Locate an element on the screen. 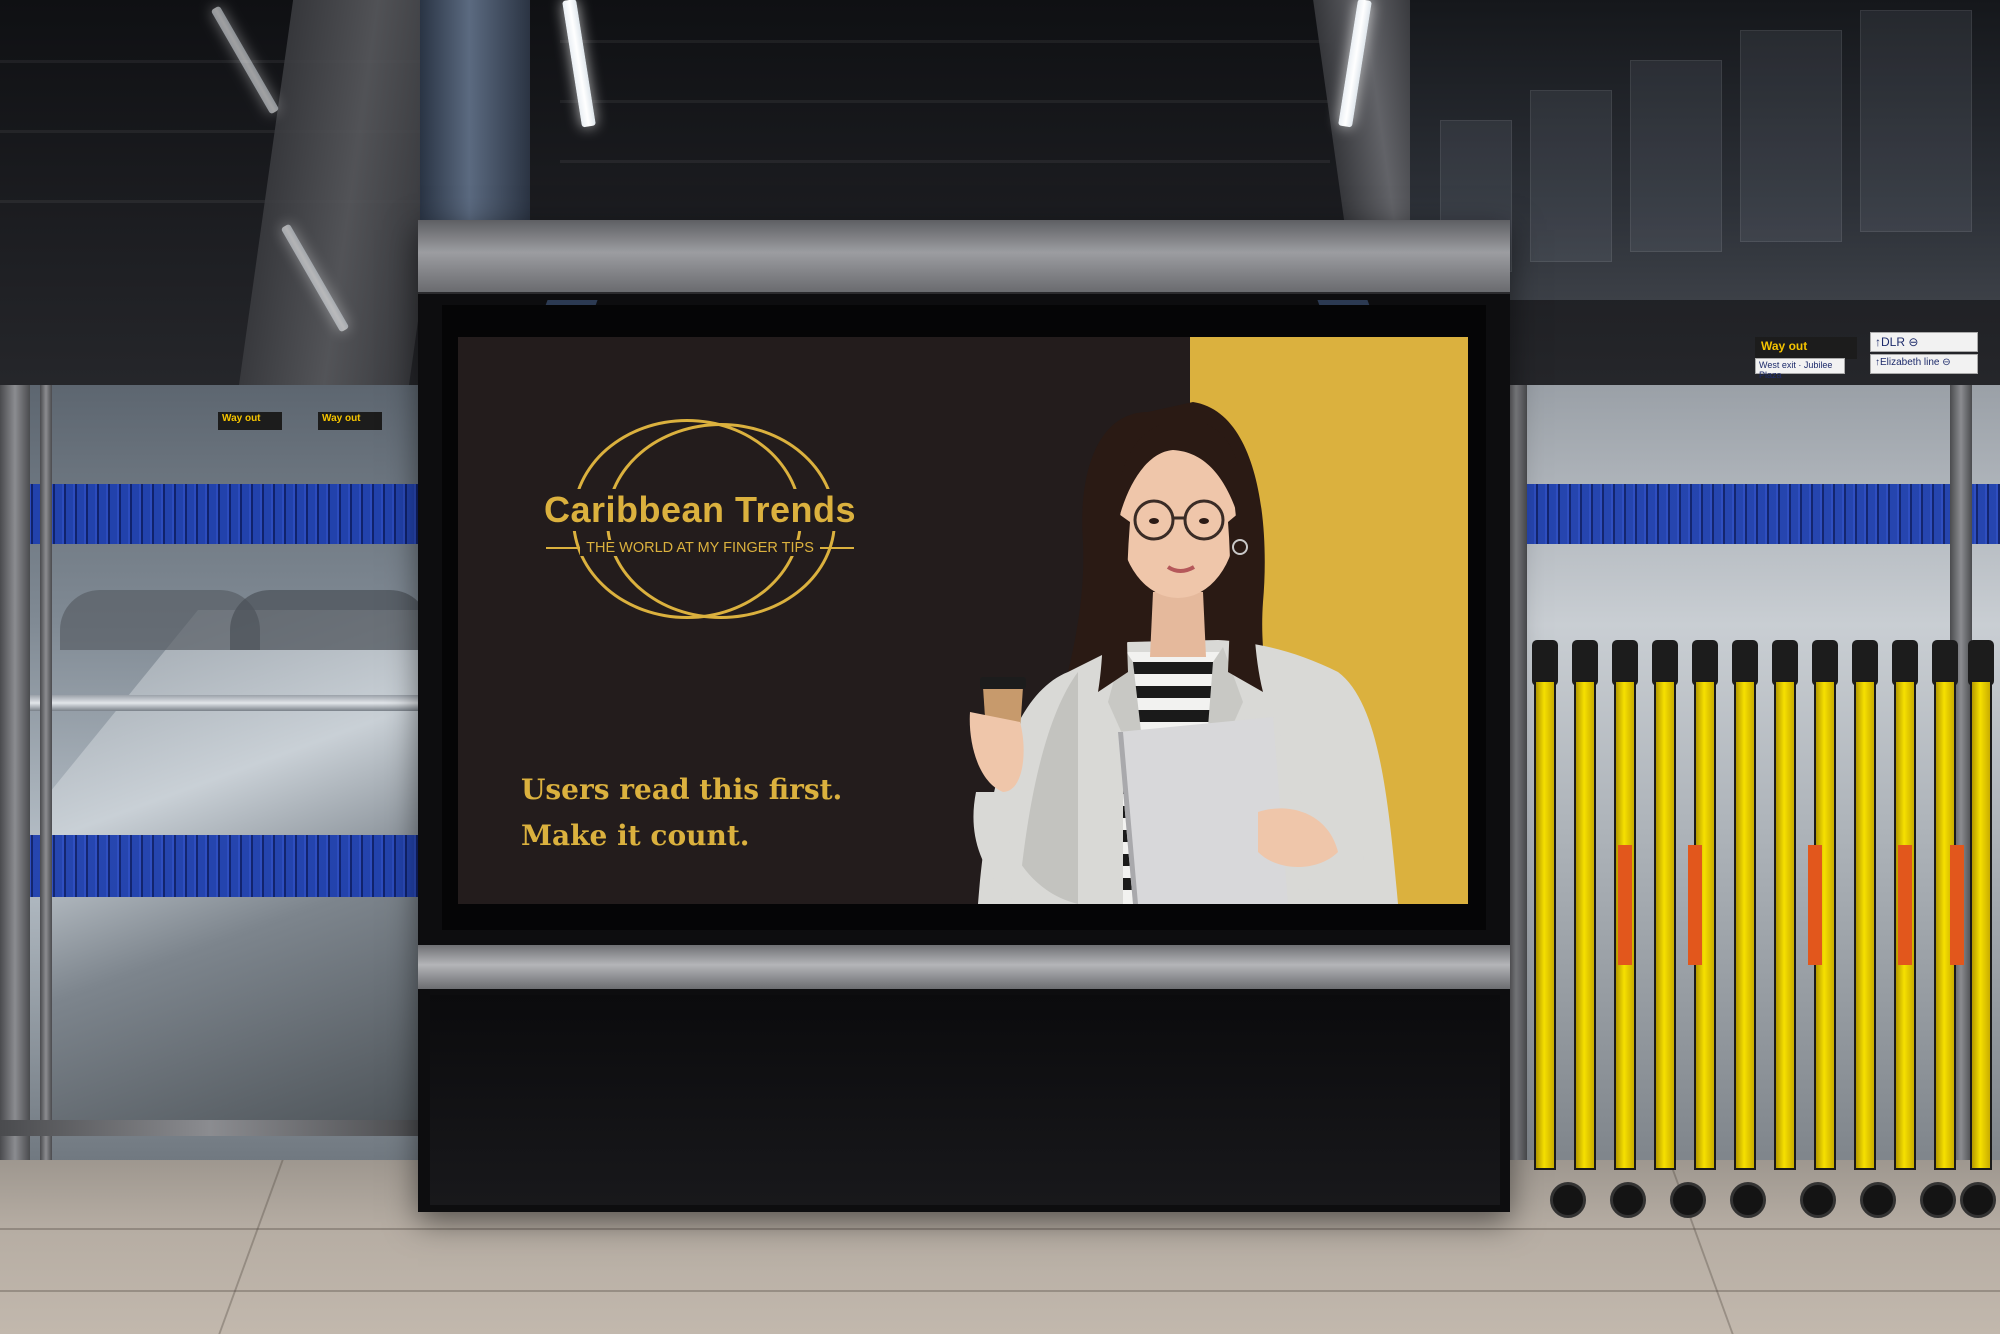  laptop is located at coordinates (1203, 810).